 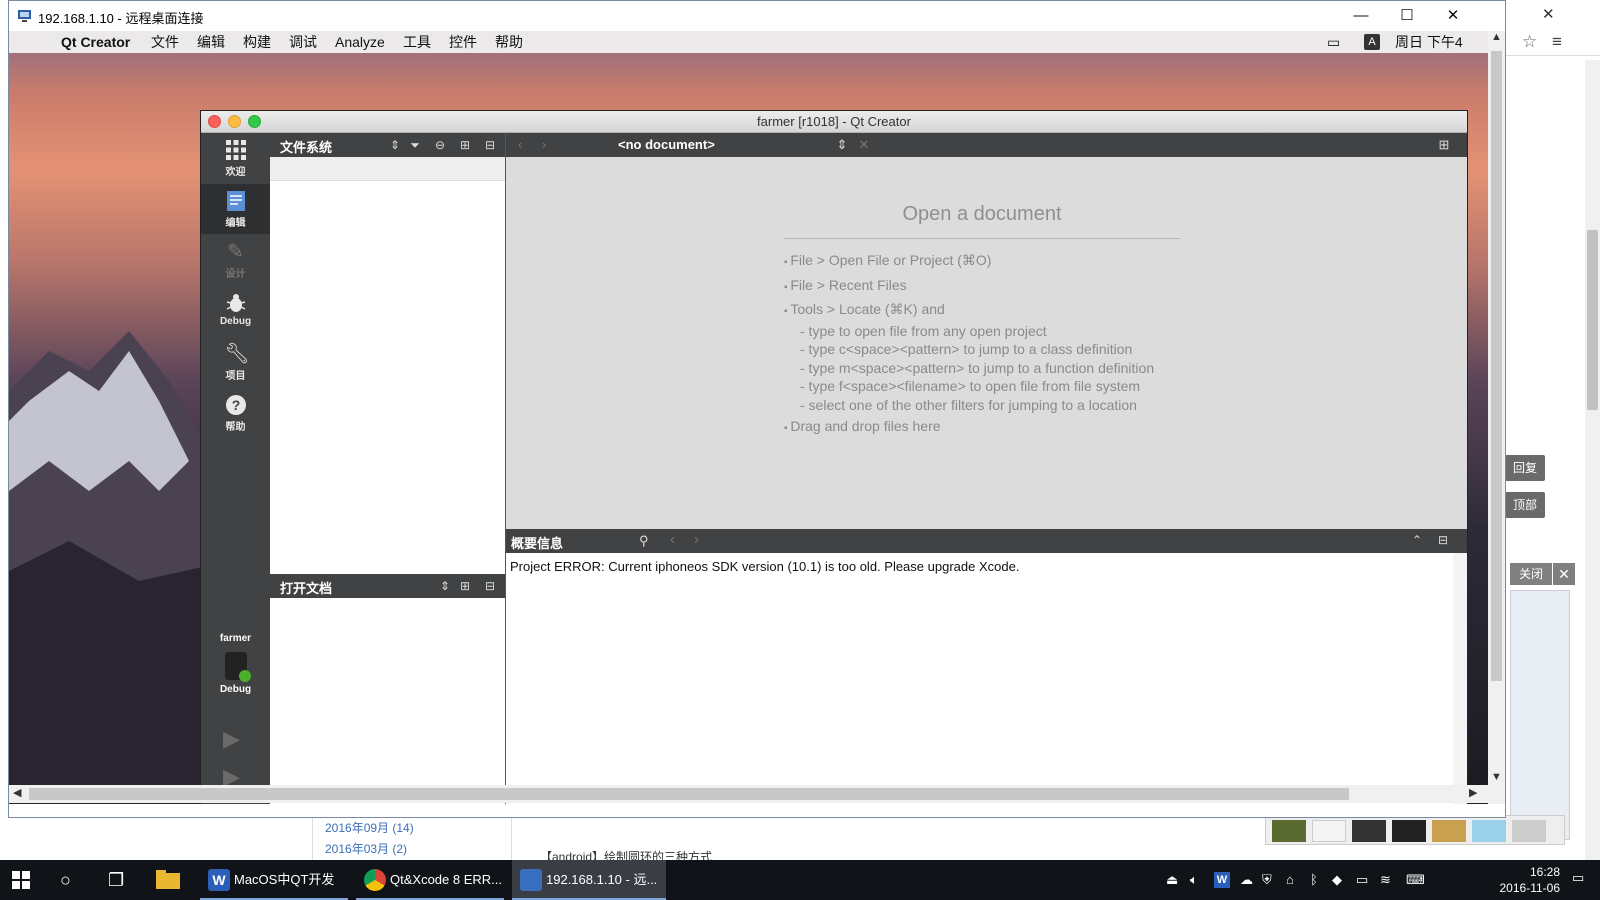 I want to click on filter-output-icon: ⚲, so click(x=644, y=541).